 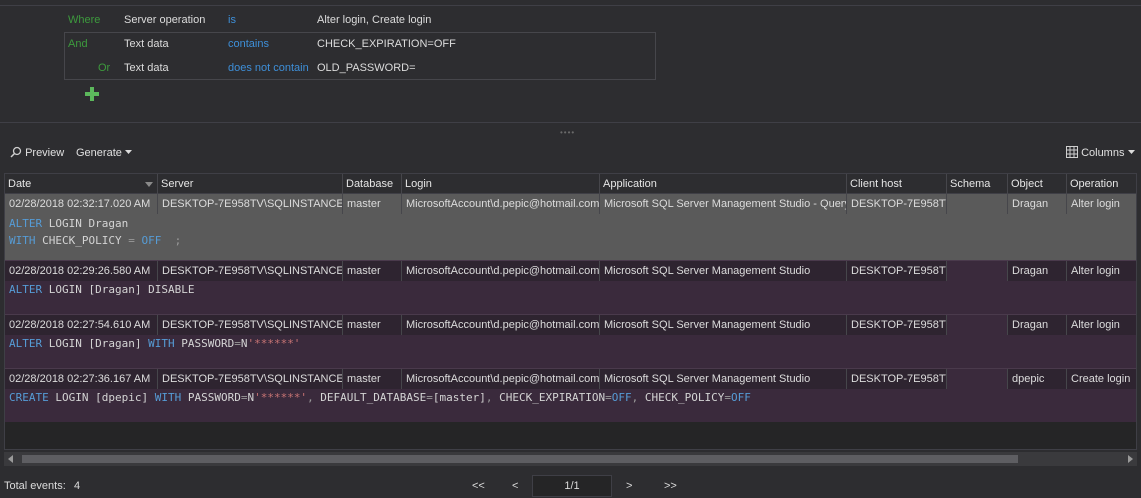 I want to click on cell-date: 02/28/2018 02:29:26.580 AM, so click(x=81, y=271).